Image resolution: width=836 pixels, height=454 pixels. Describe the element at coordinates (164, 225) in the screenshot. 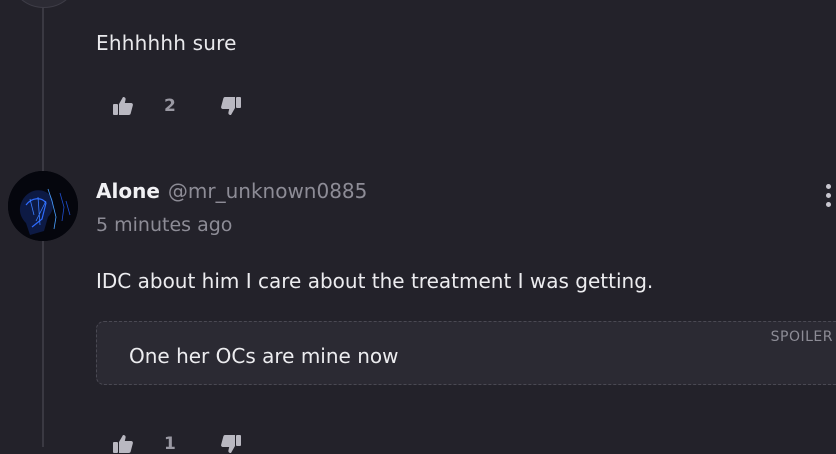

I see `comment-timestamp: 5 minutes ago` at that location.